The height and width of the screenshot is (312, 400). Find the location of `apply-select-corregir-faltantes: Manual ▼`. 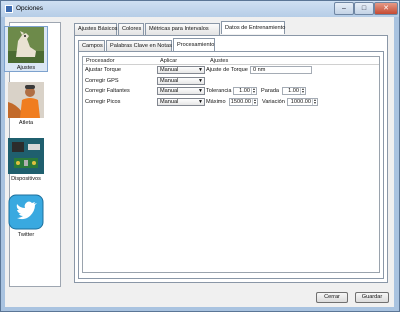

apply-select-corregir-faltantes: Manual ▼ is located at coordinates (181, 91).